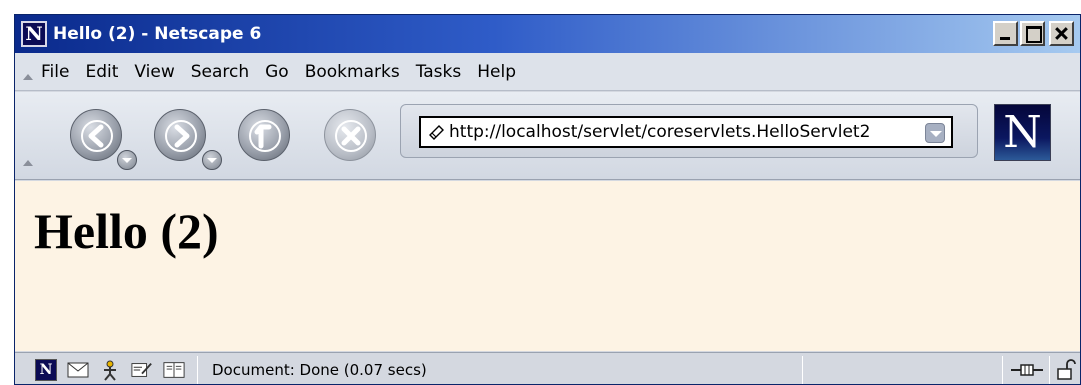 Image resolution: width=1081 pixels, height=385 pixels. I want to click on netscape-throbber-icon: N, so click(1022, 132).